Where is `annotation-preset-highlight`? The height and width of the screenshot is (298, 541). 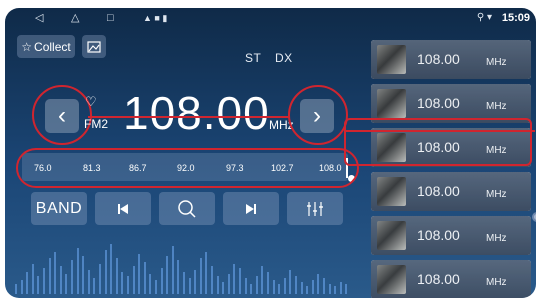 annotation-preset-highlight is located at coordinates (438, 142).